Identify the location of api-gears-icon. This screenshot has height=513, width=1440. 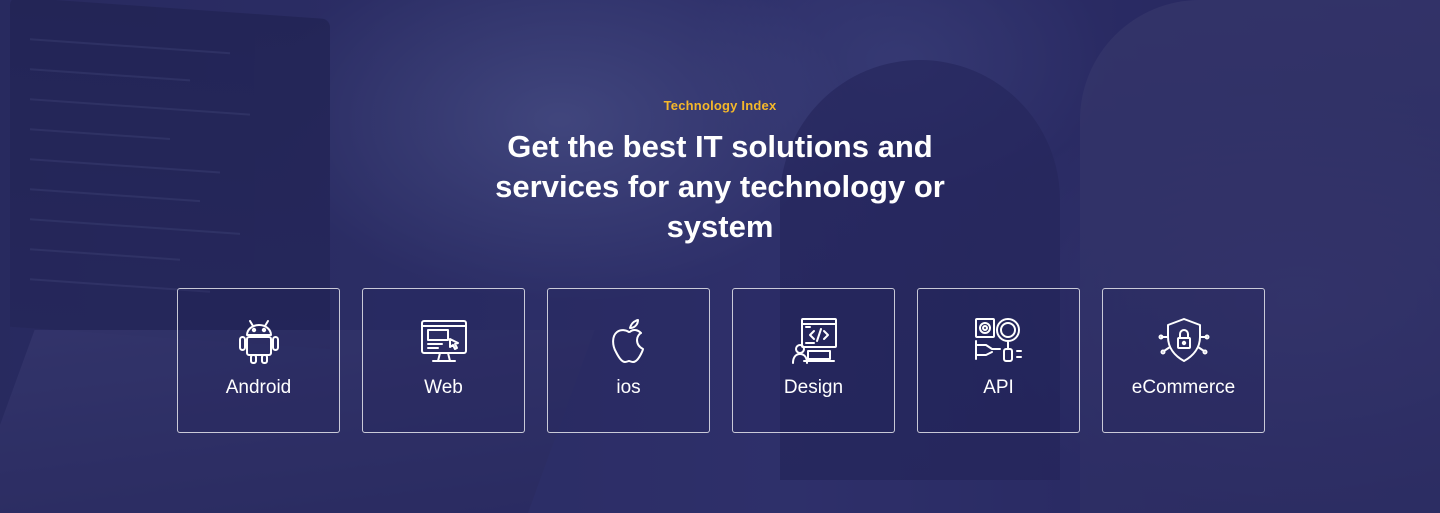
(999, 341).